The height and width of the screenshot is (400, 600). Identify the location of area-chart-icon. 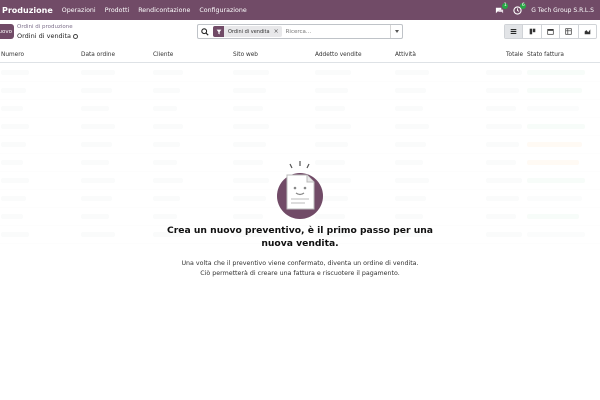
(587, 32).